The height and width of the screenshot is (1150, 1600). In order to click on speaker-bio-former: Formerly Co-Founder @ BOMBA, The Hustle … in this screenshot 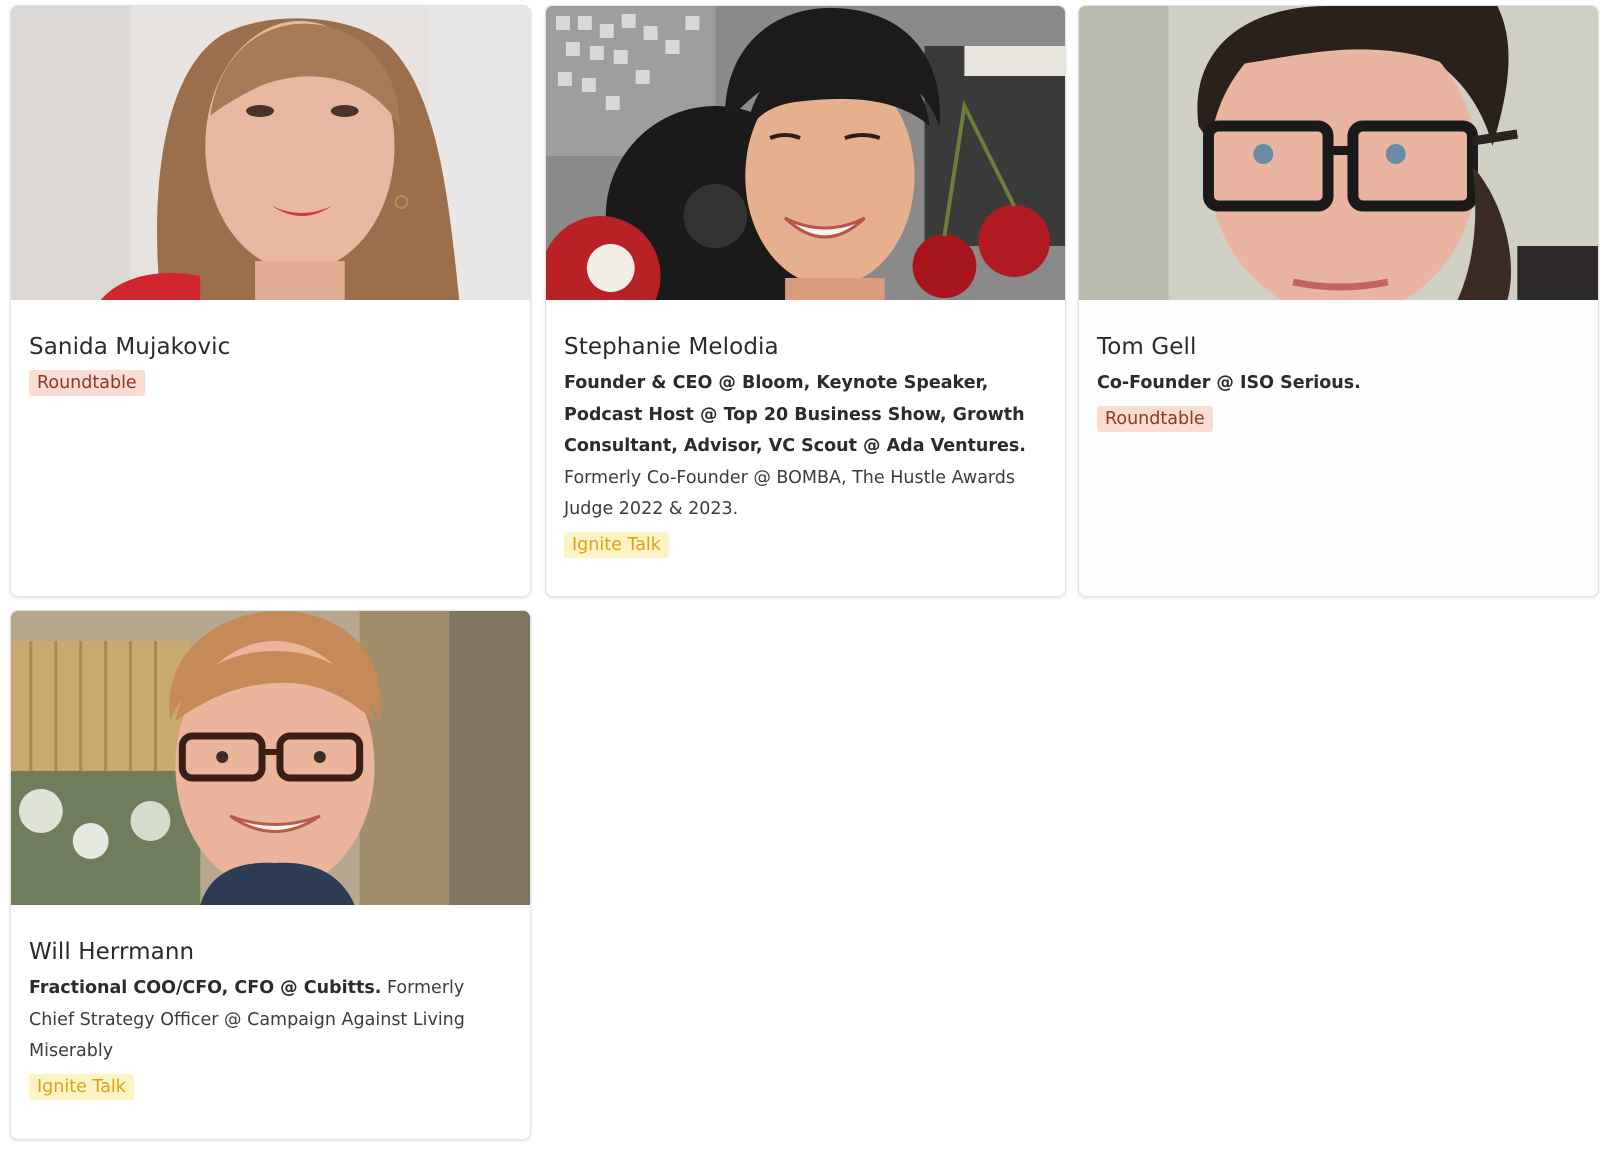, I will do `click(790, 493)`.